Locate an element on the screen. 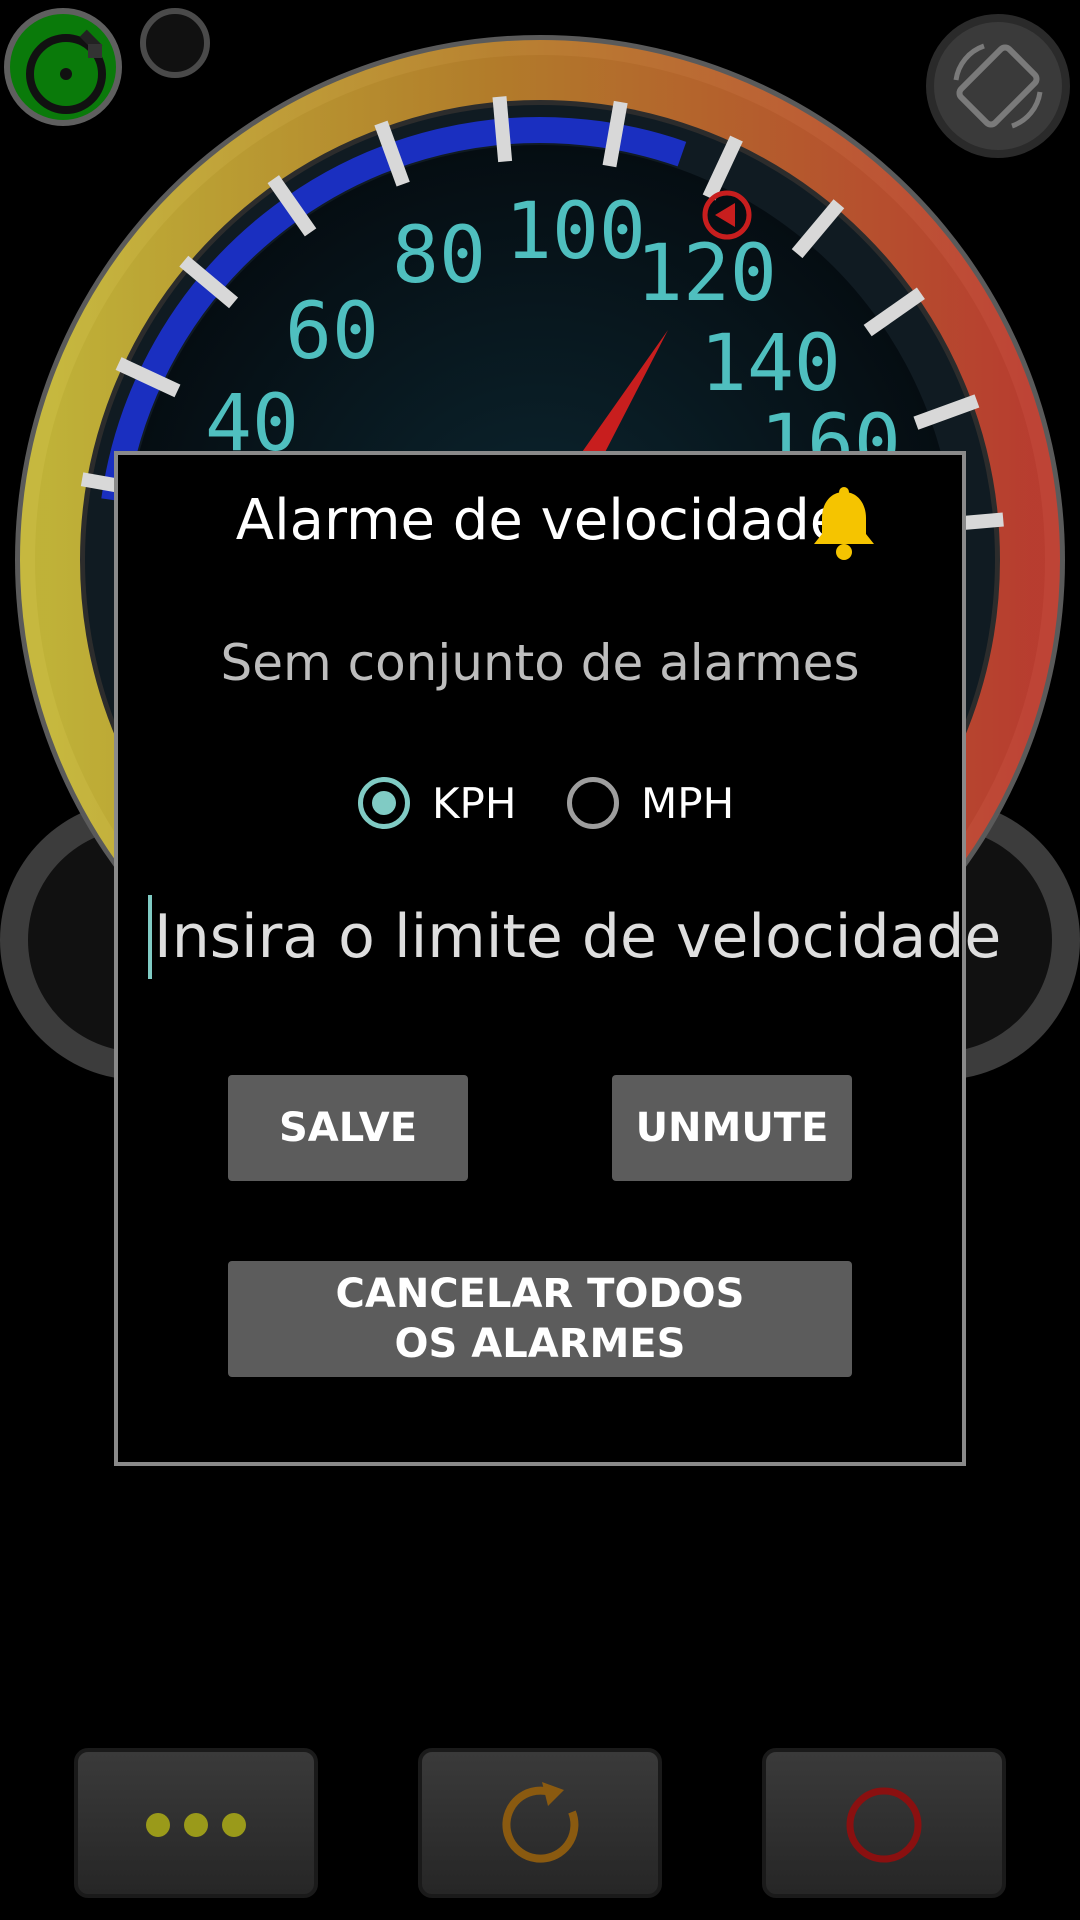  satellite-icon is located at coordinates (66, 71).